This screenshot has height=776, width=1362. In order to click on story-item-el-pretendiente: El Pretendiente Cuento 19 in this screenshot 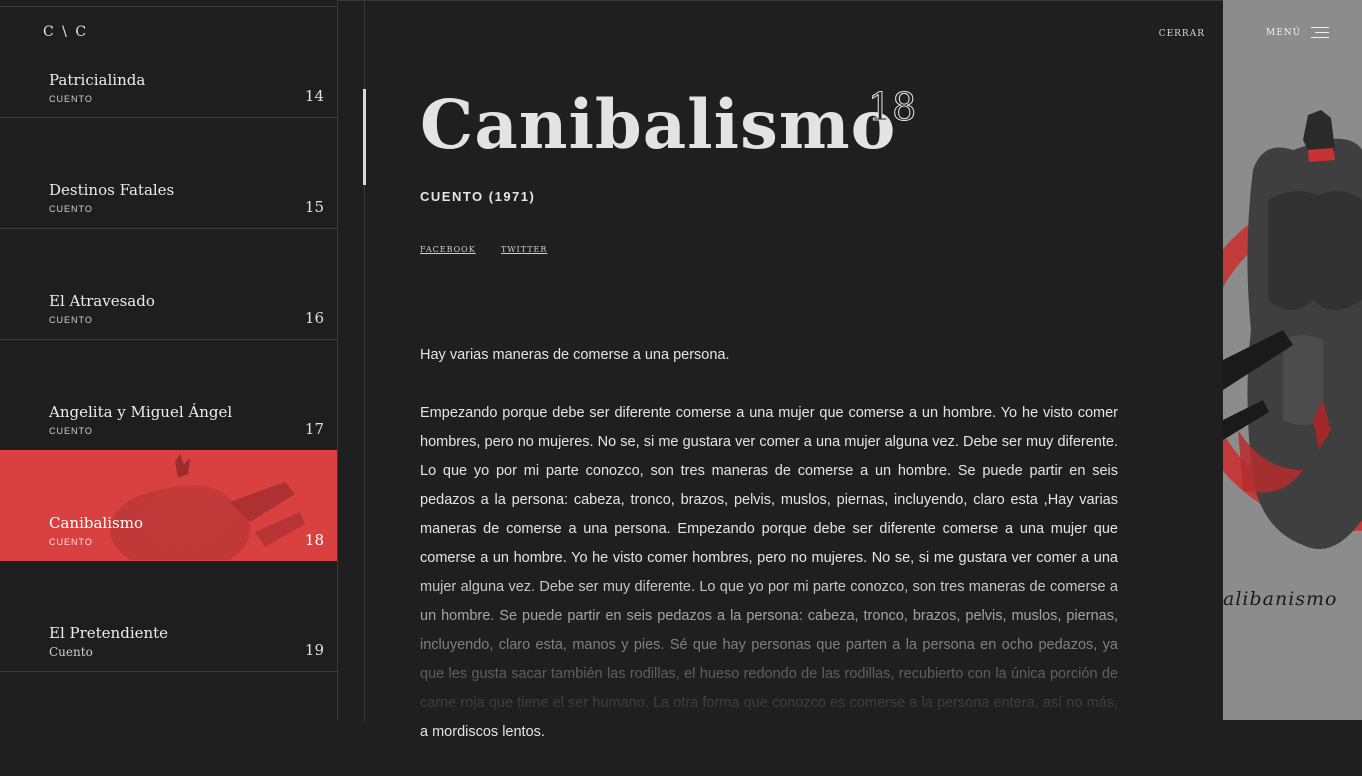, I will do `click(168, 616)`.